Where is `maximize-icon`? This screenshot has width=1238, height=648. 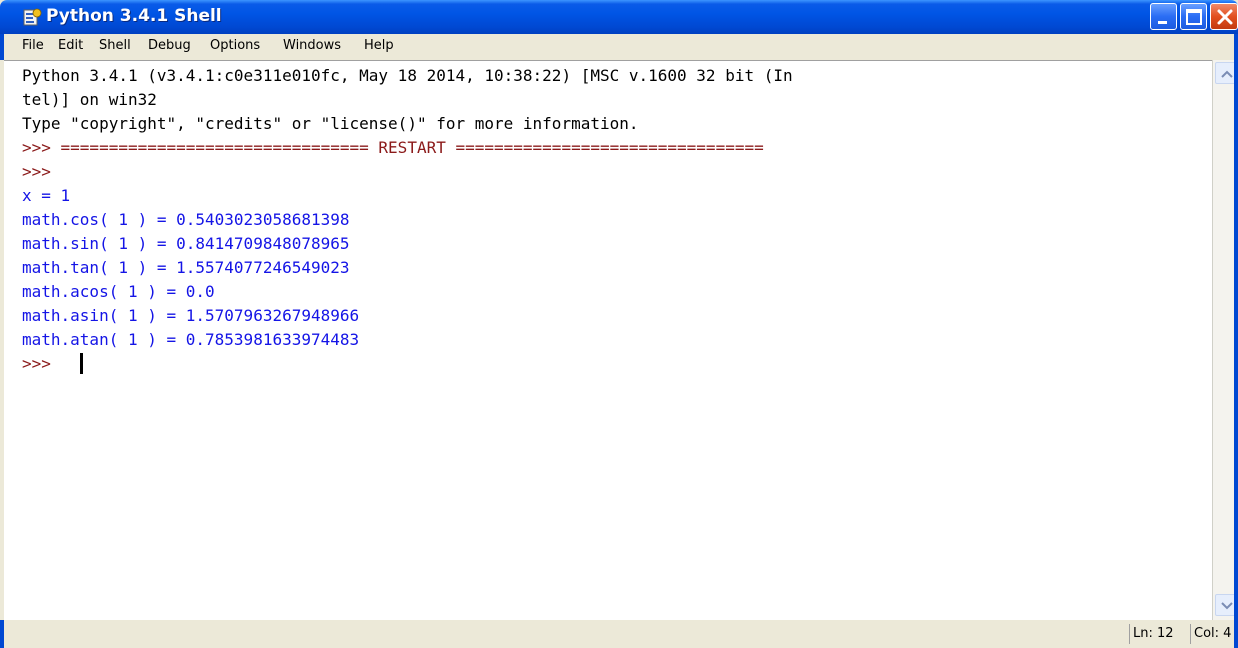
maximize-icon is located at coordinates (1194, 17).